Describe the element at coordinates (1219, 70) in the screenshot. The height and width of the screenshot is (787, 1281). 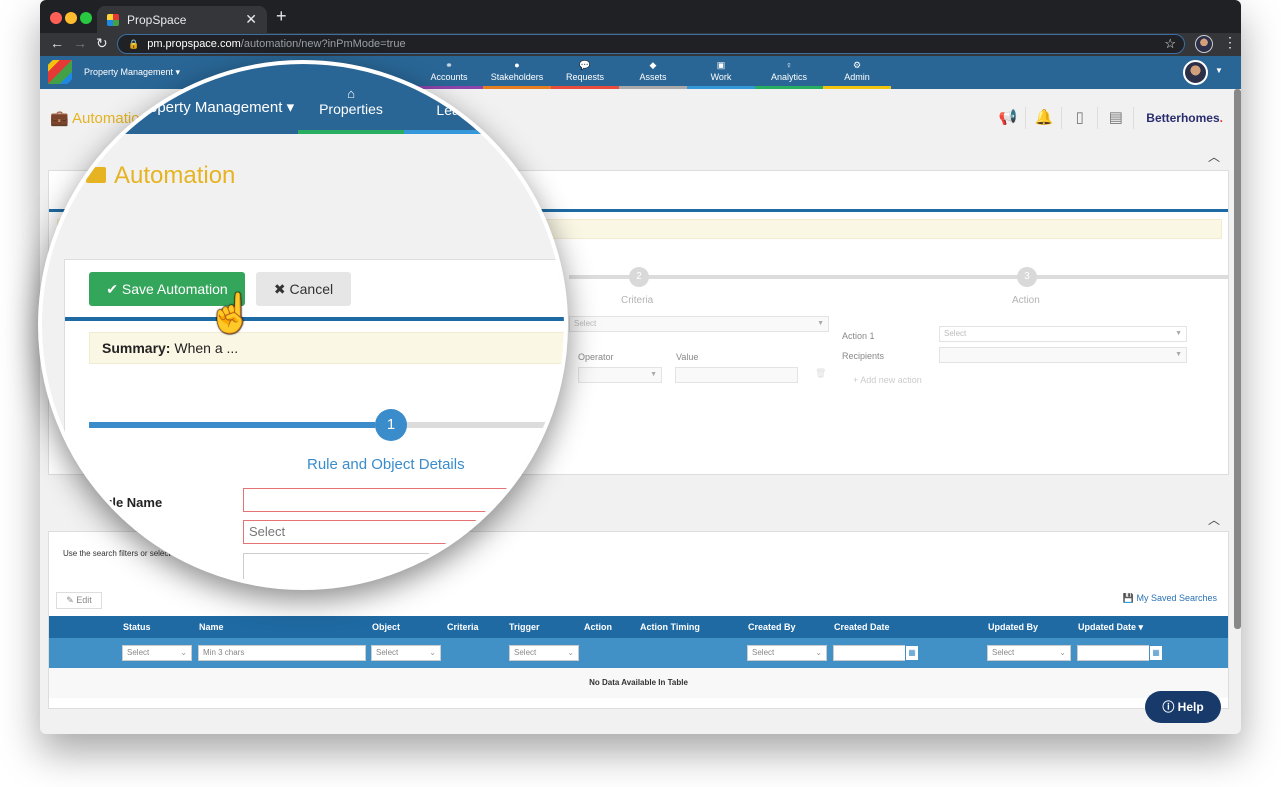
I see `user-menu-caret-icon: ▼` at that location.